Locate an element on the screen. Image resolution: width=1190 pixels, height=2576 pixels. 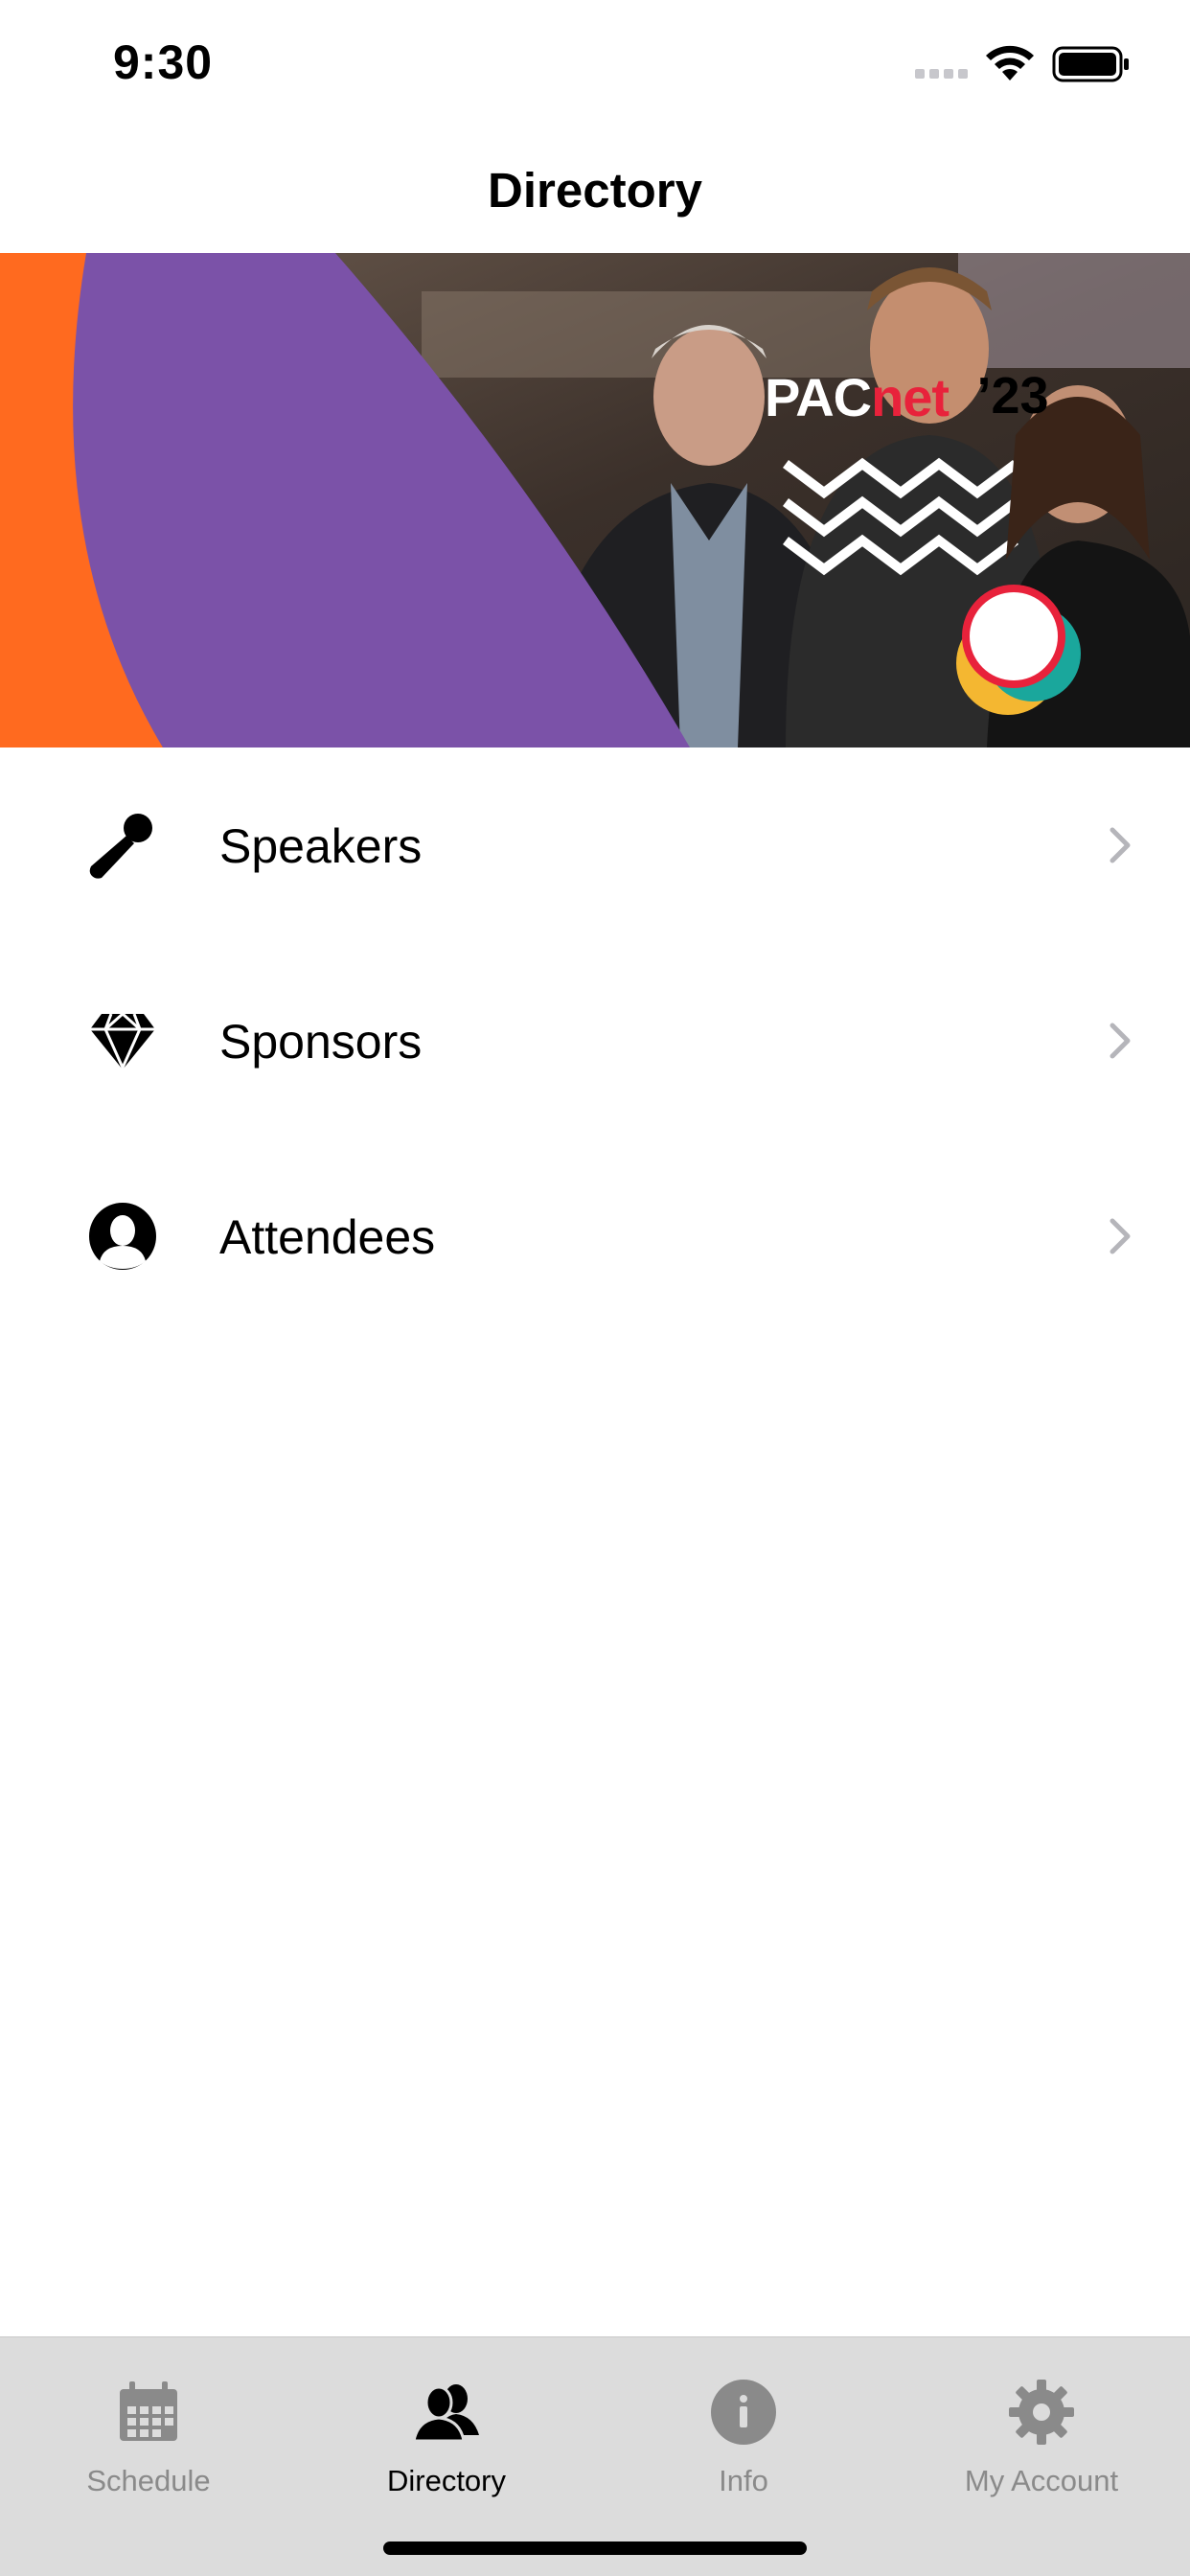
gear-icon is located at coordinates (1041, 2412).